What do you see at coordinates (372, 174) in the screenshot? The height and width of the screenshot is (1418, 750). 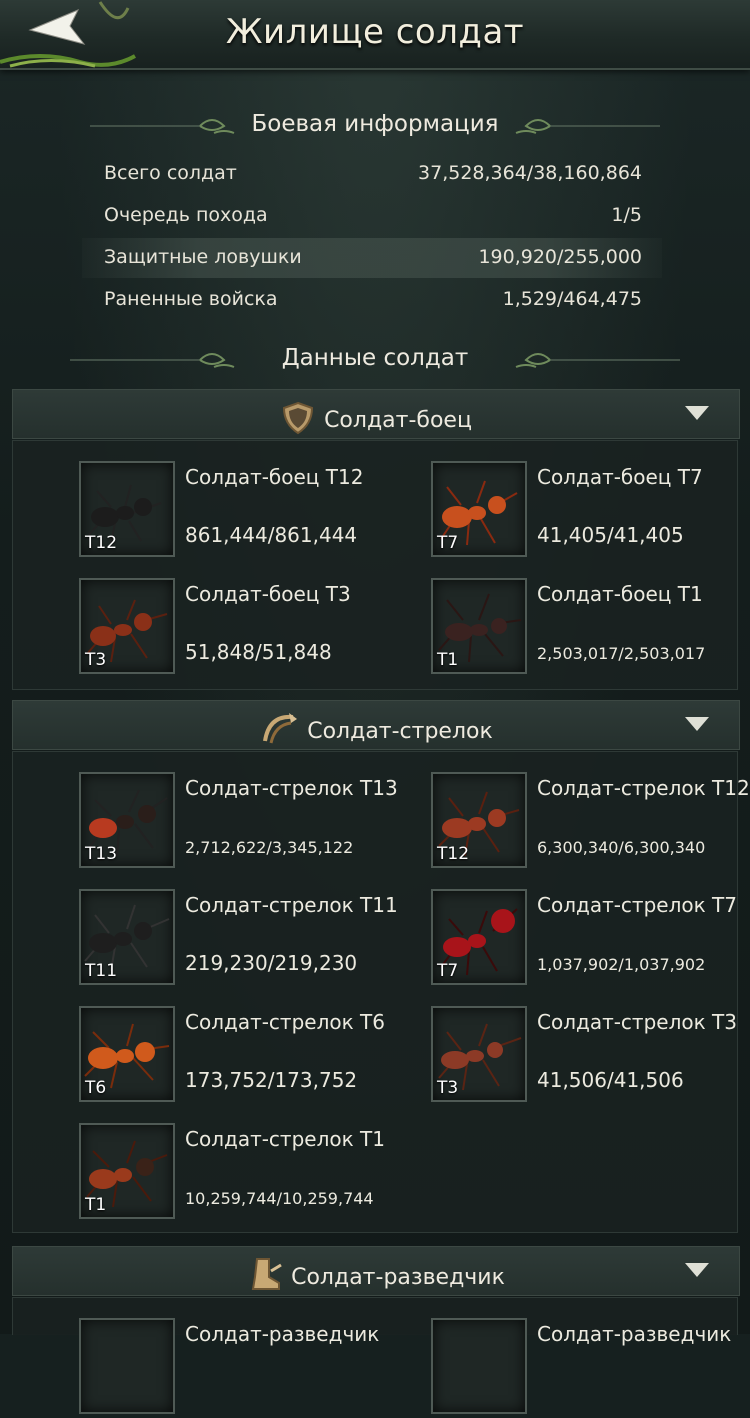 I see `stat-row-total: Всего солдат 37,528,364/38,160,864` at bounding box center [372, 174].